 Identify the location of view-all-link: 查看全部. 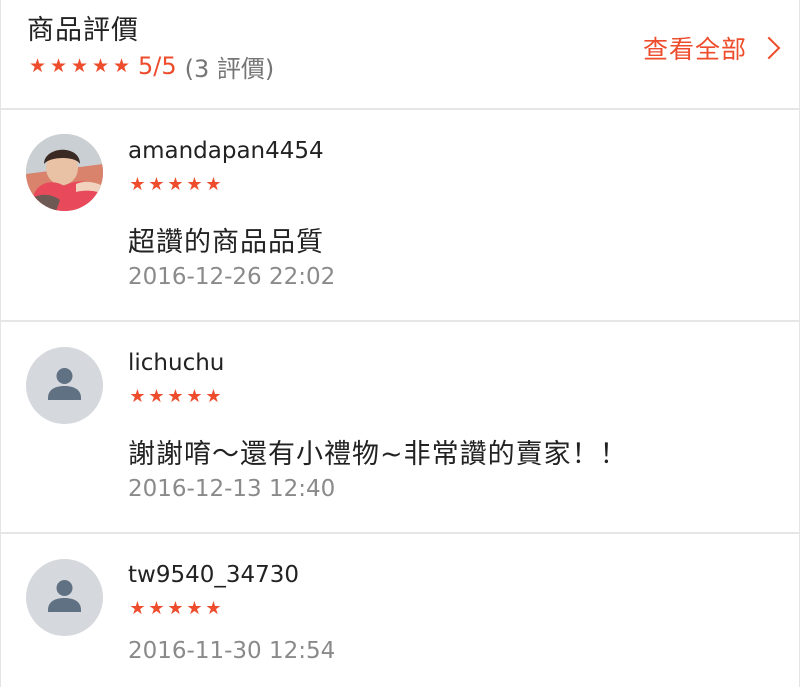
(712, 48).